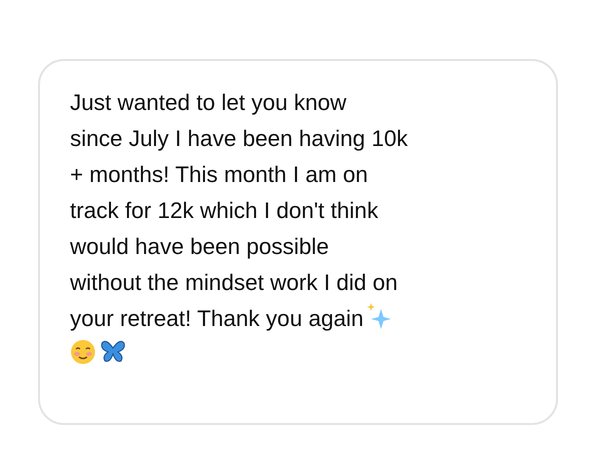 The image size is (596, 460). I want to click on butterfly-icon, so click(113, 352).